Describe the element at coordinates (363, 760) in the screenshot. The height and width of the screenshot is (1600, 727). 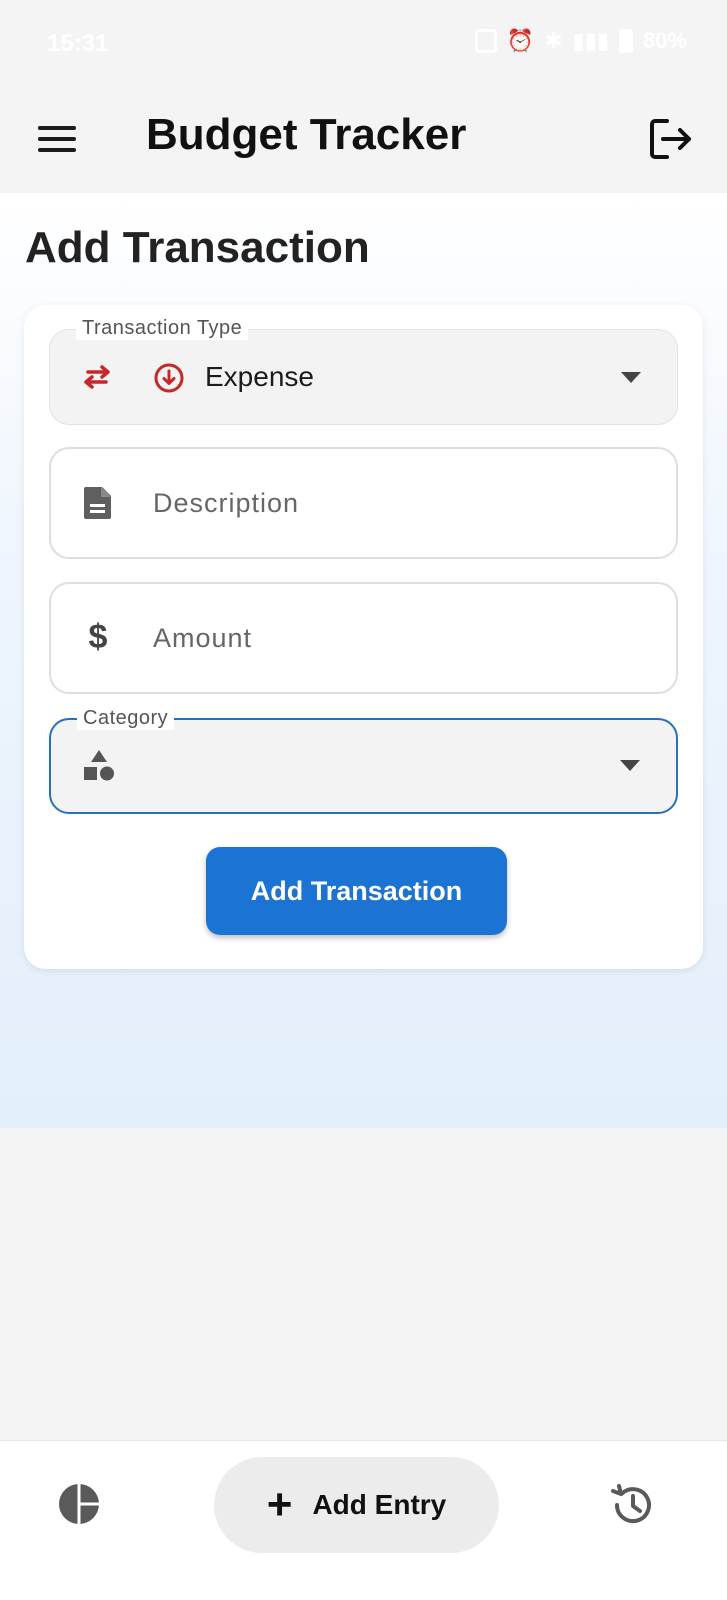
I see `category-dropdown: Category` at that location.